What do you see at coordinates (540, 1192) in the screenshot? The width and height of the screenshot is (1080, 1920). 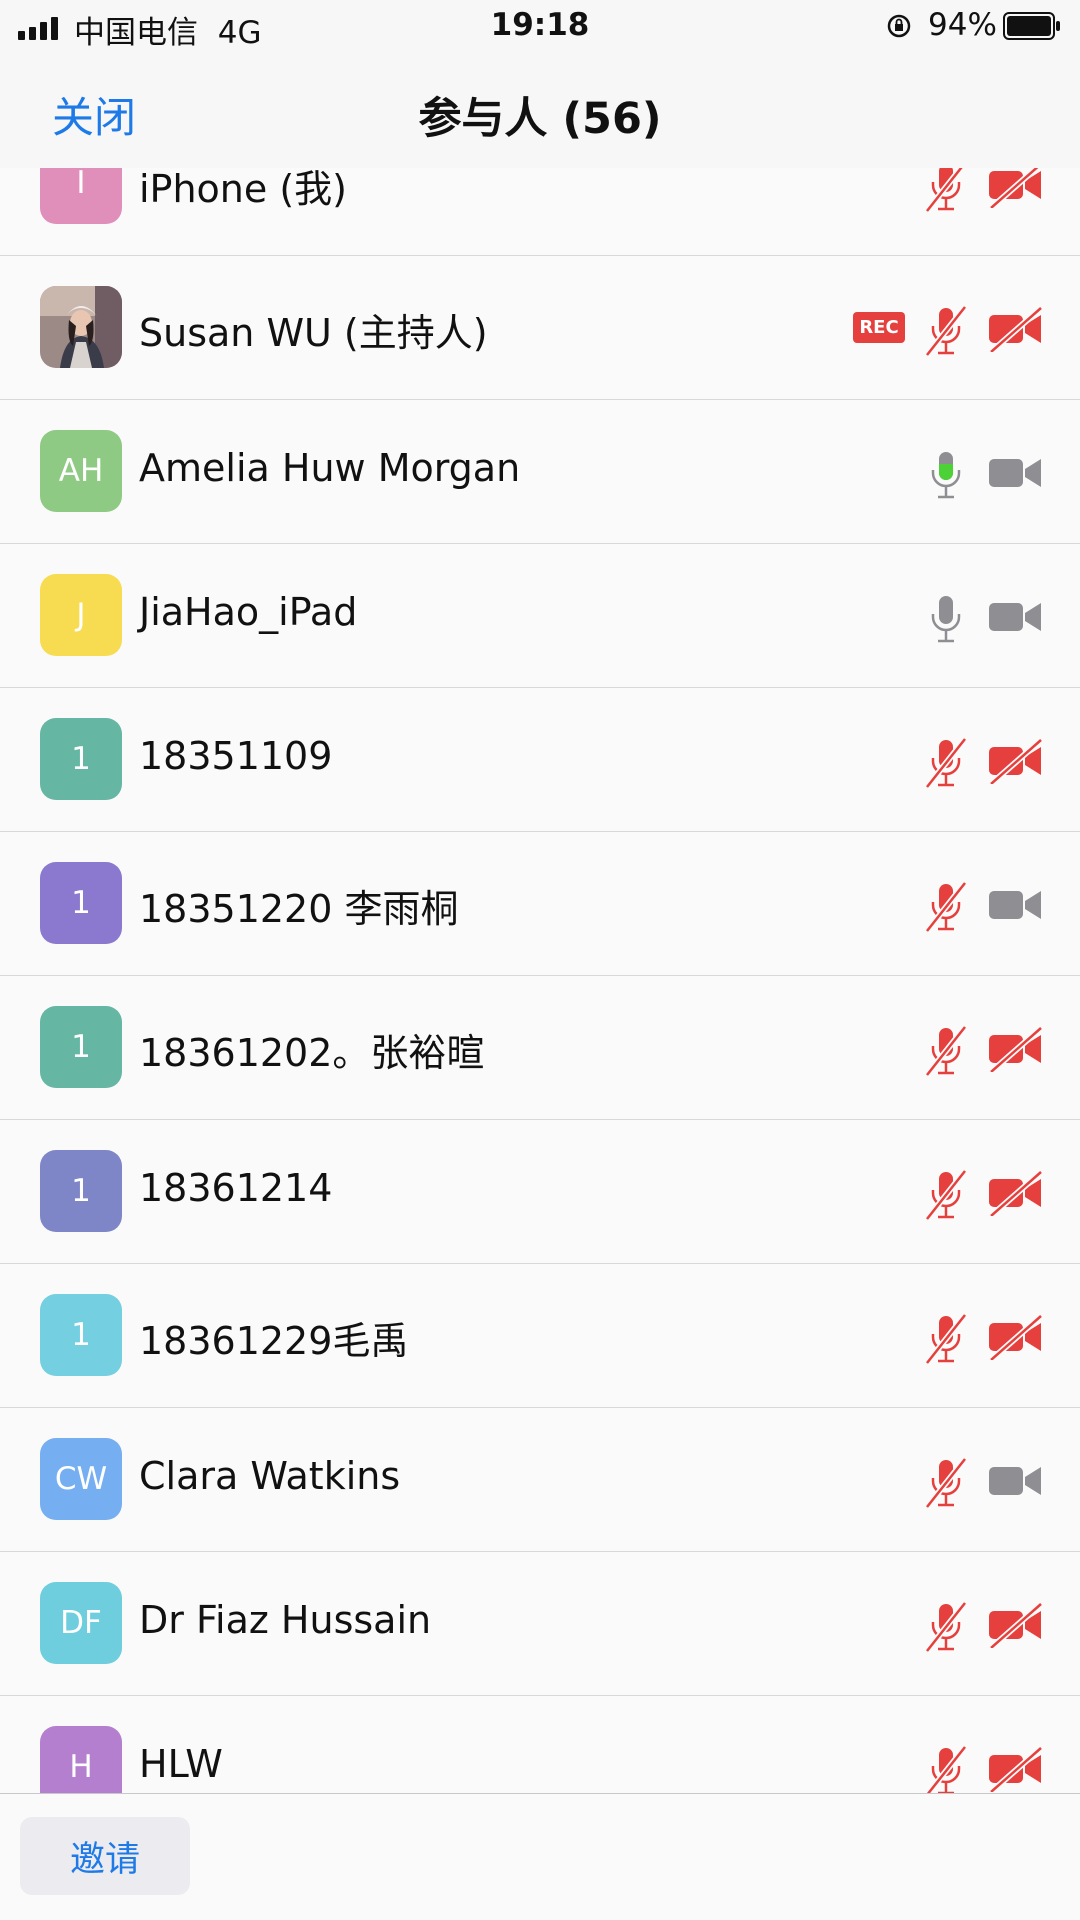 I see `participant-row: 1 18361214` at bounding box center [540, 1192].